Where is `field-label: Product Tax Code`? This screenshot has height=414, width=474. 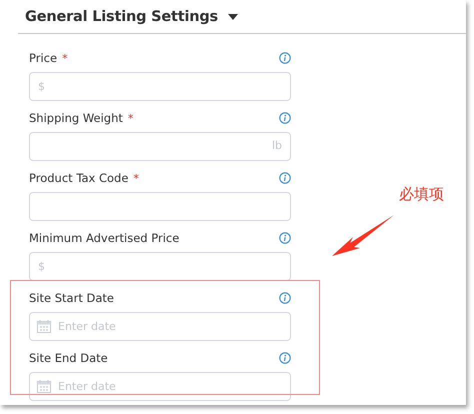 field-label: Product Tax Code is located at coordinates (78, 178).